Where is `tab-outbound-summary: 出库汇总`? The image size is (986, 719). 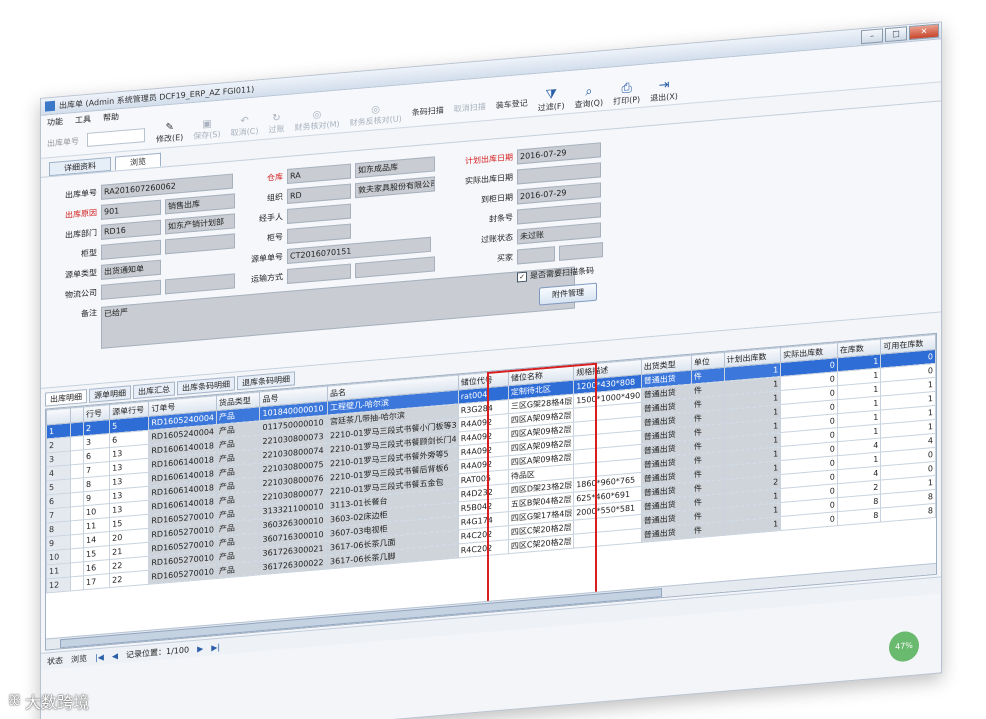
tab-outbound-summary: 出库汇总 is located at coordinates (154, 390).